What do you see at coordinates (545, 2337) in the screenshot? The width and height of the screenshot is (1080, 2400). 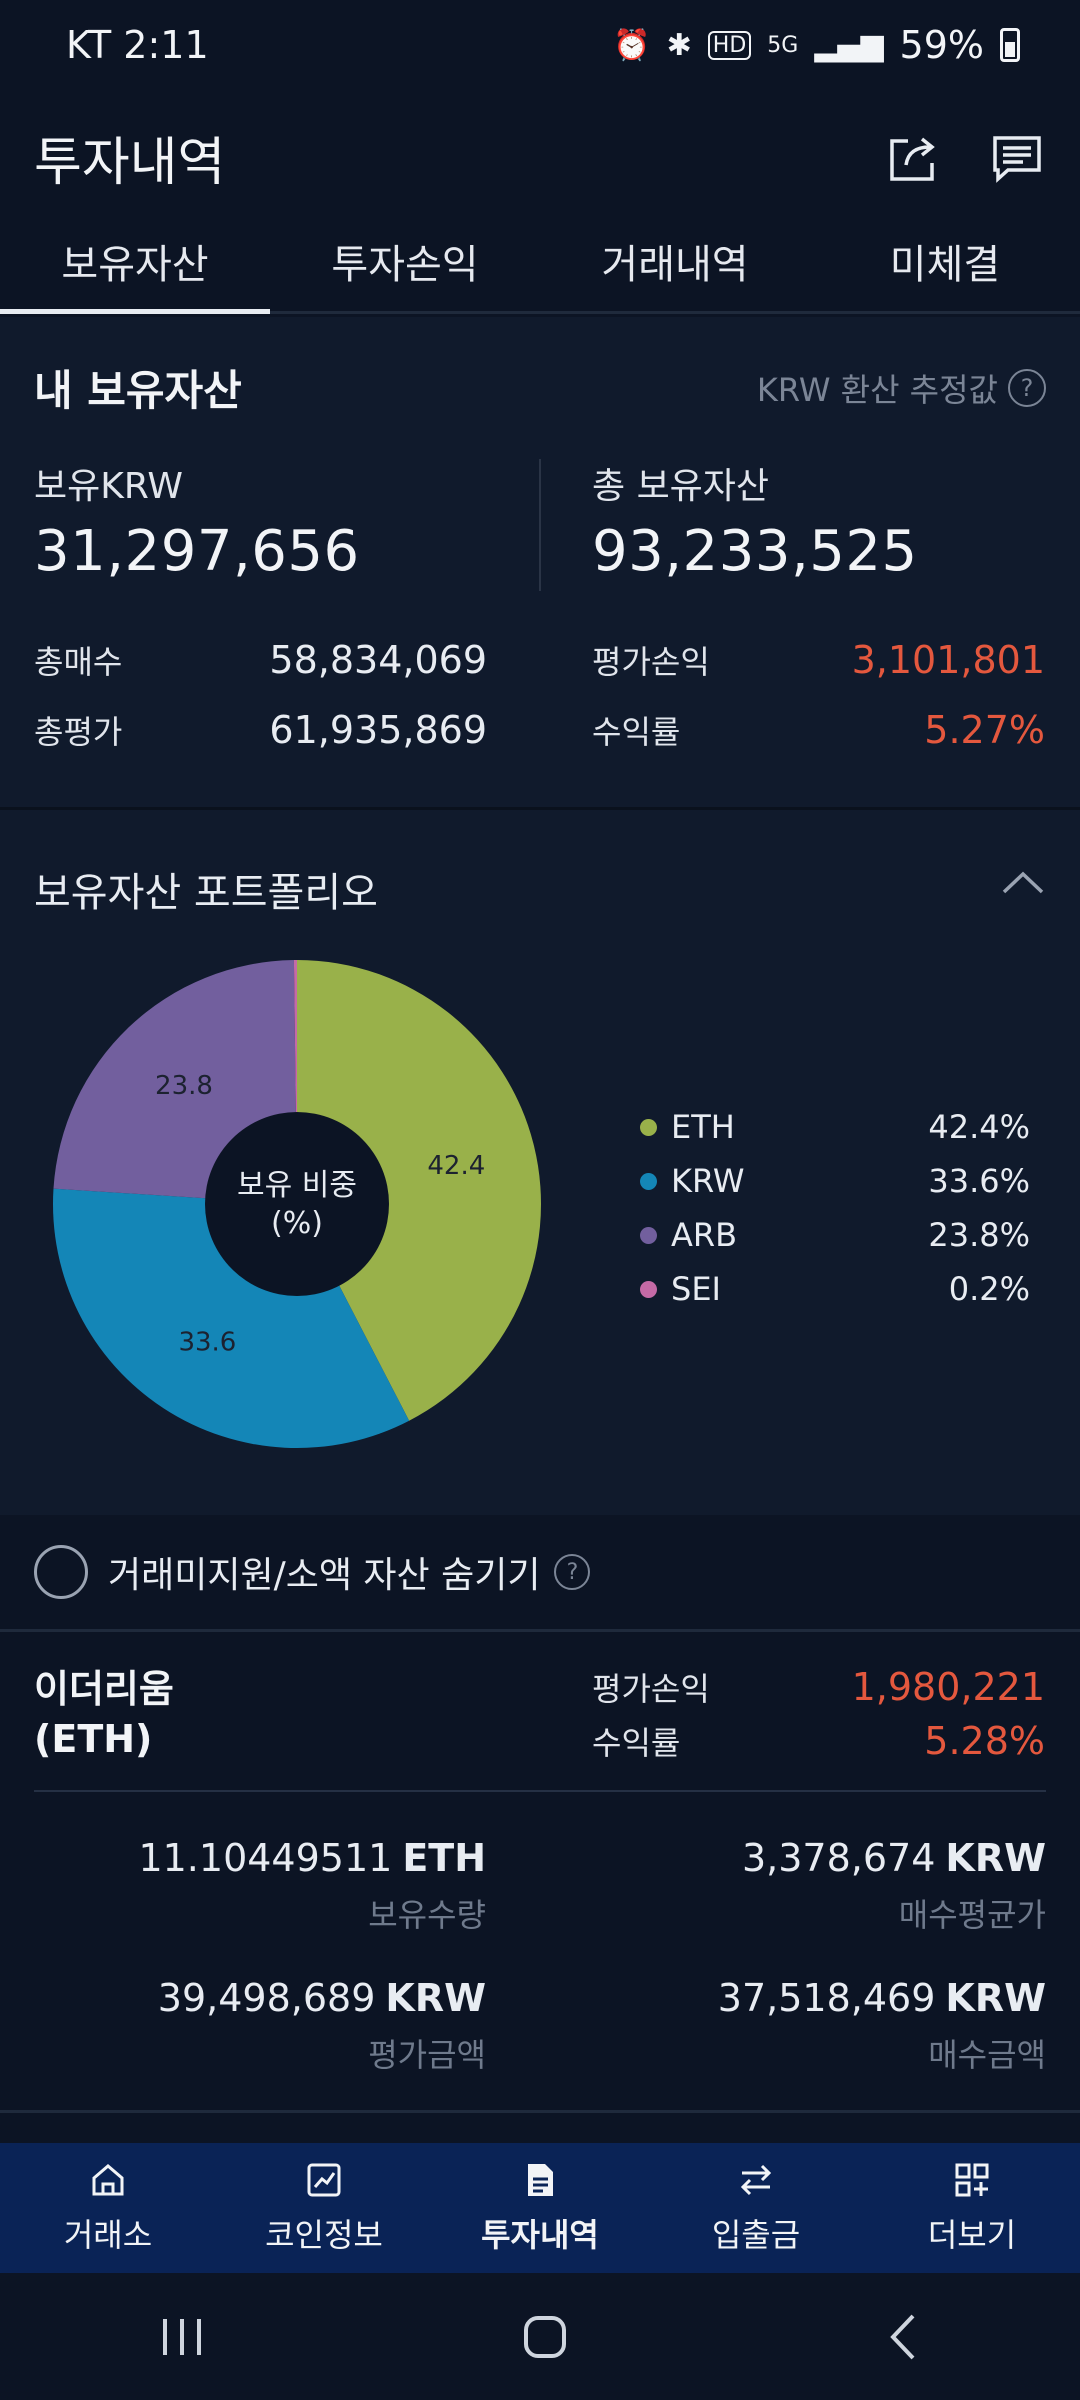 I see `home-button-icon` at bounding box center [545, 2337].